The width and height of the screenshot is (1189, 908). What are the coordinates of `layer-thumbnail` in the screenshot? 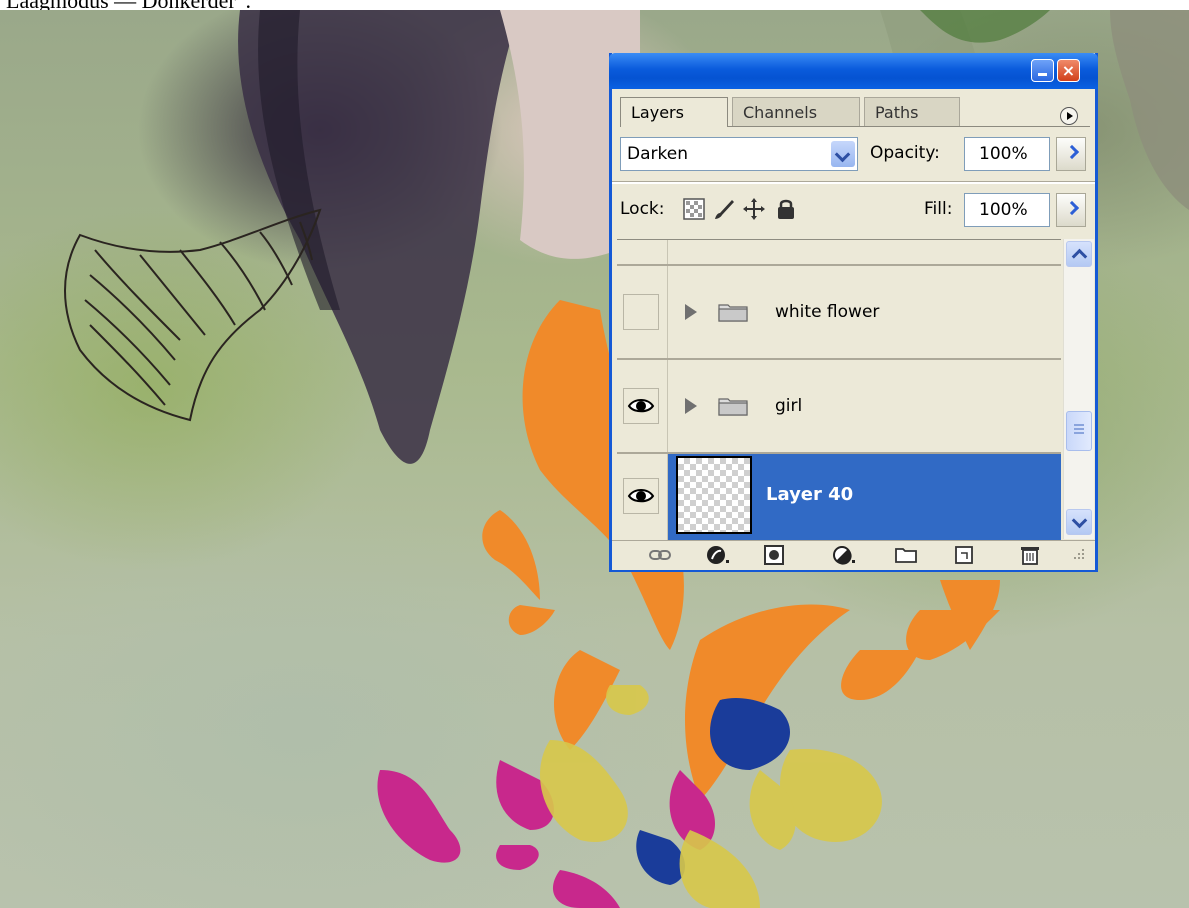 It's located at (714, 495).